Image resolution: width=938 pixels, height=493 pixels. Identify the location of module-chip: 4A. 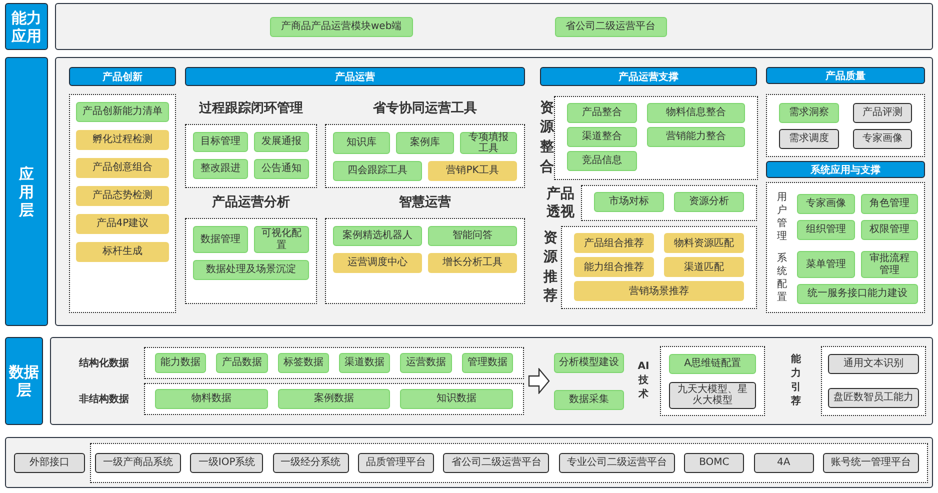
(784, 462).